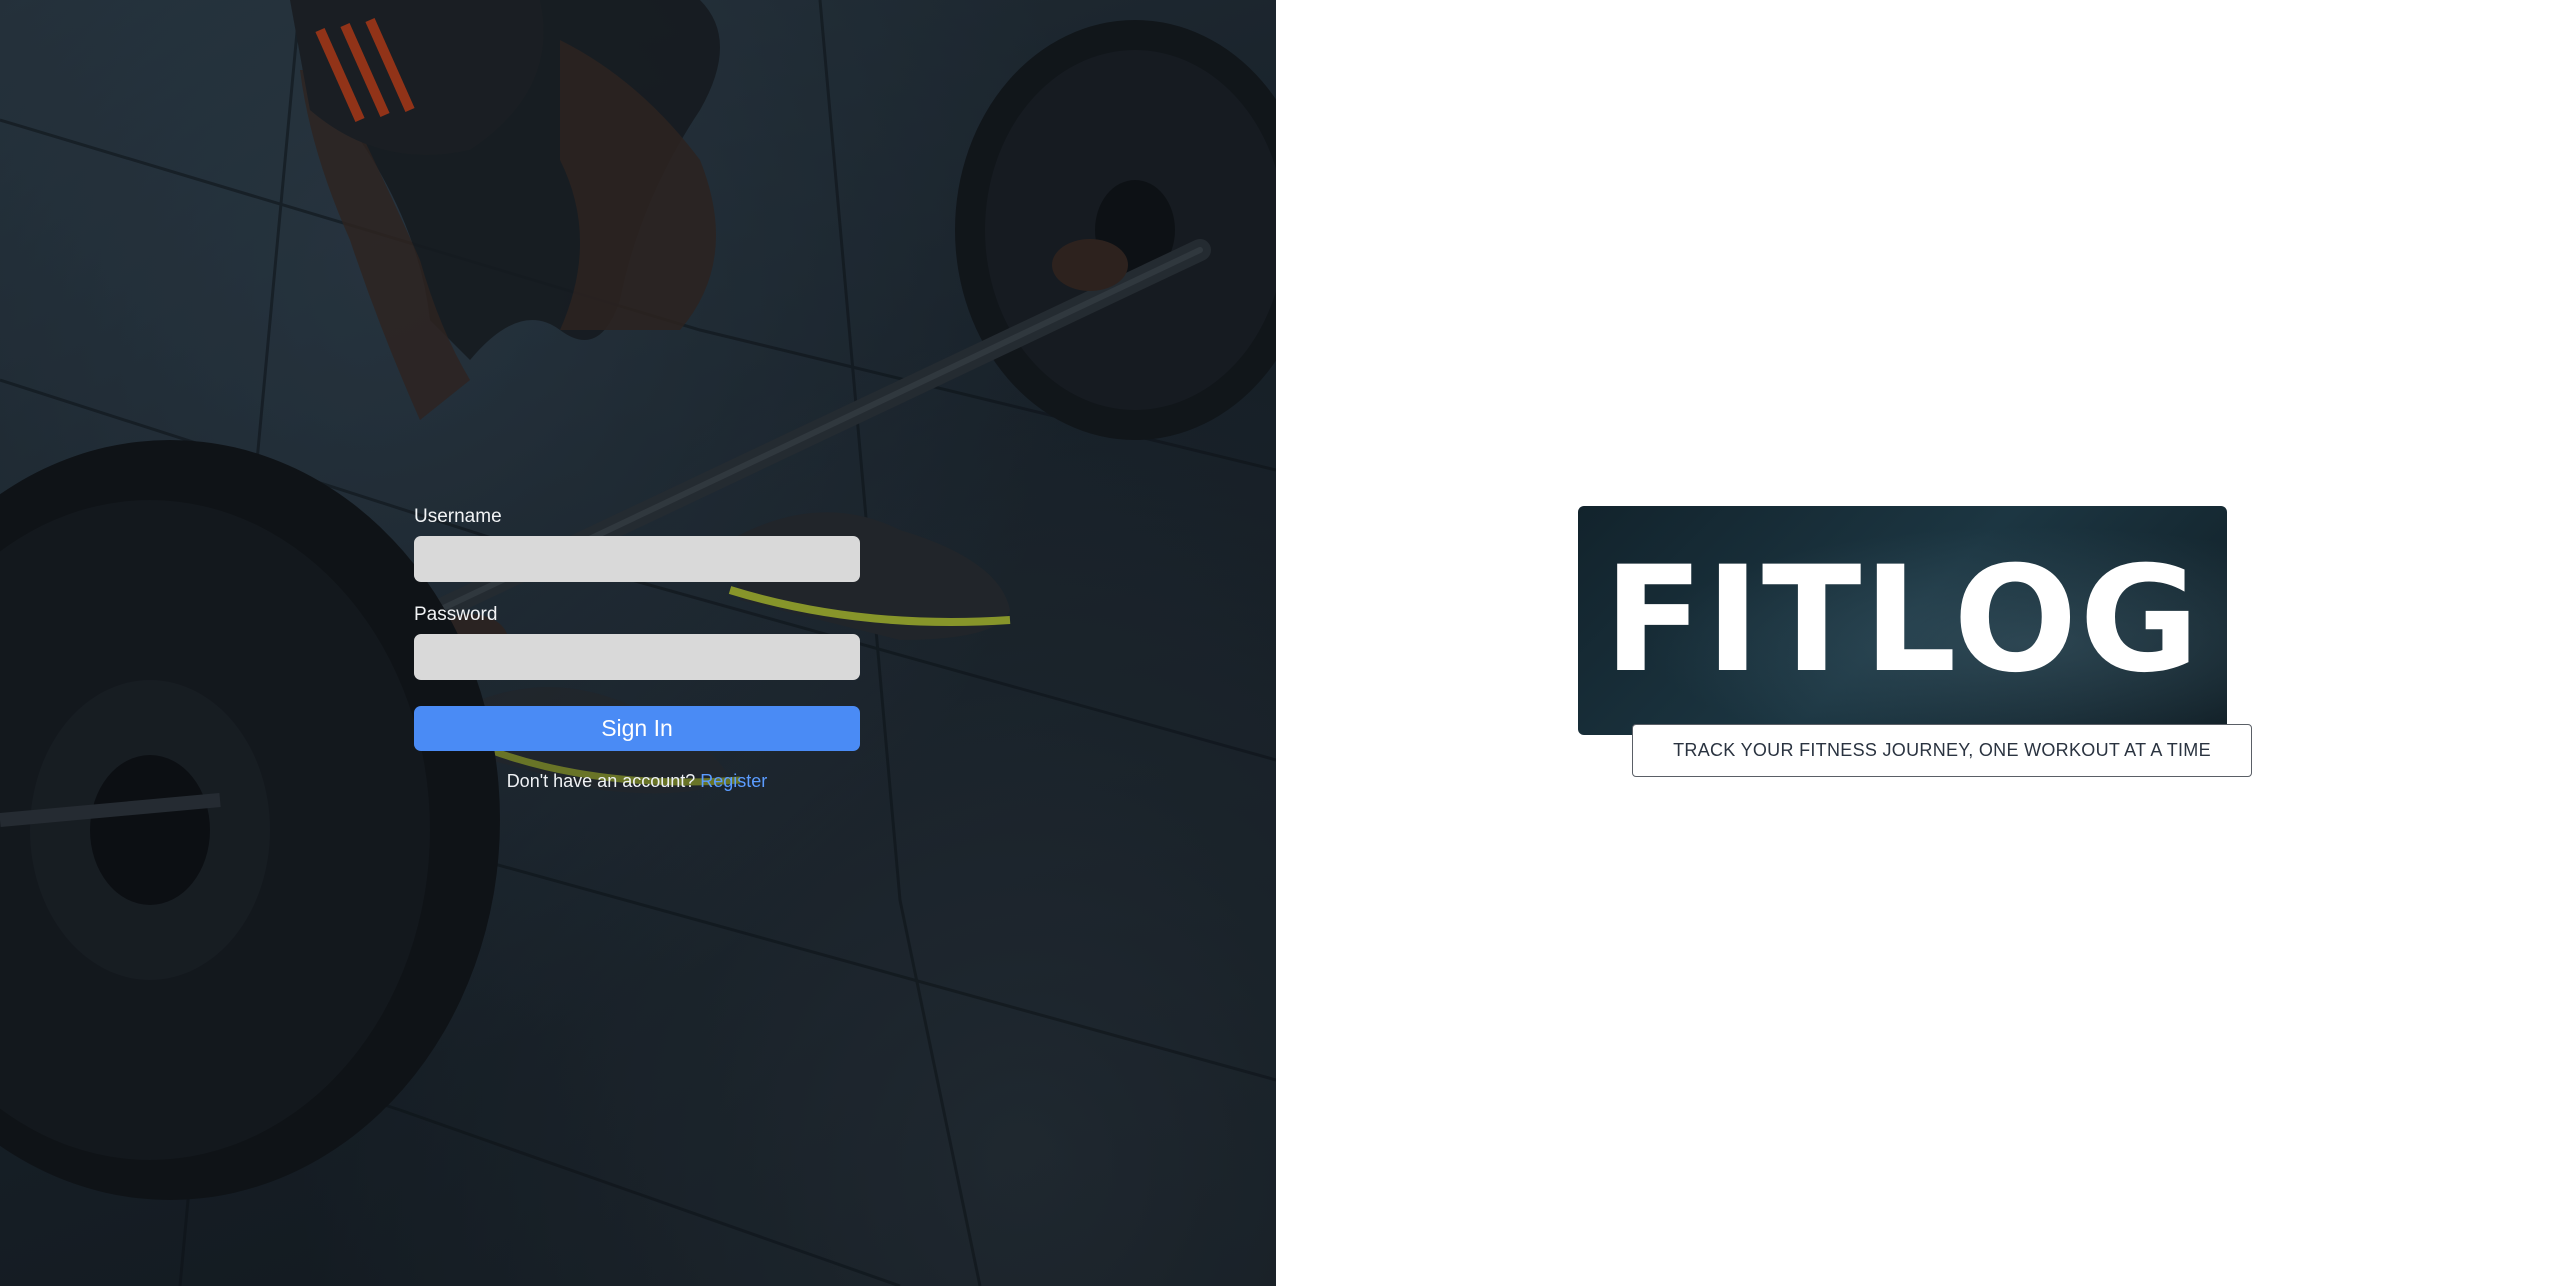  I want to click on register-prompt-row: Don't have an account? Register, so click(637, 781).